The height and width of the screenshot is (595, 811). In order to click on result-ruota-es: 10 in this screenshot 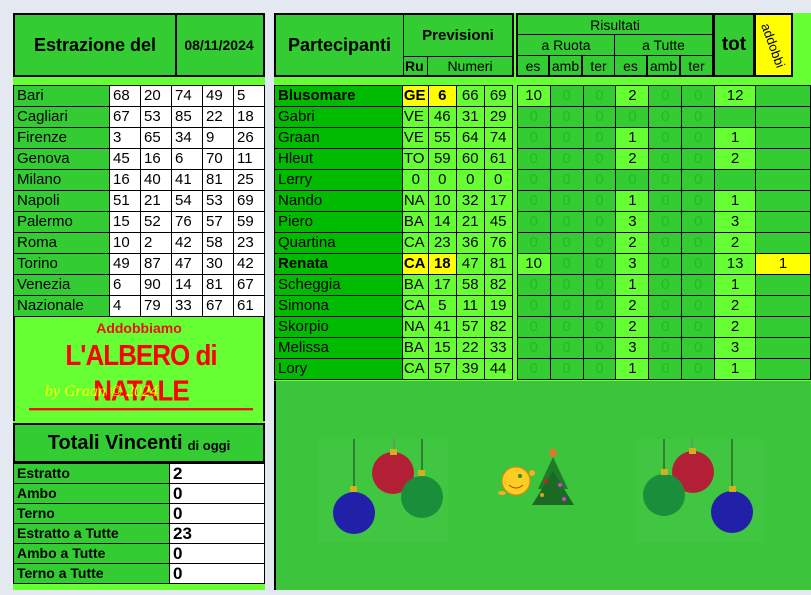, I will do `click(533, 264)`.